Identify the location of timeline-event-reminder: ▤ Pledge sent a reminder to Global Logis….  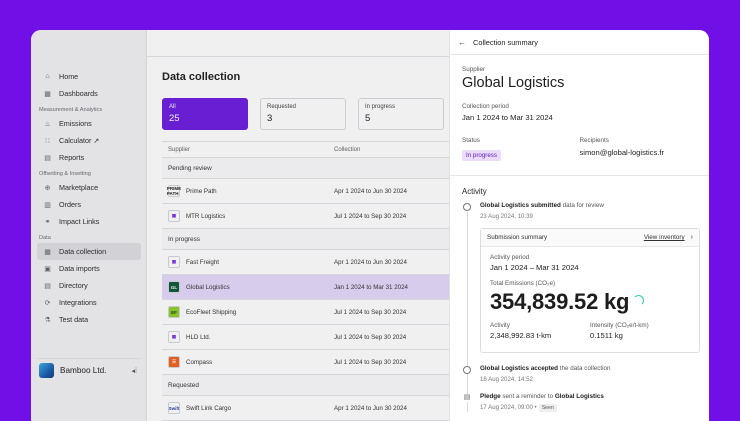
(579, 402).